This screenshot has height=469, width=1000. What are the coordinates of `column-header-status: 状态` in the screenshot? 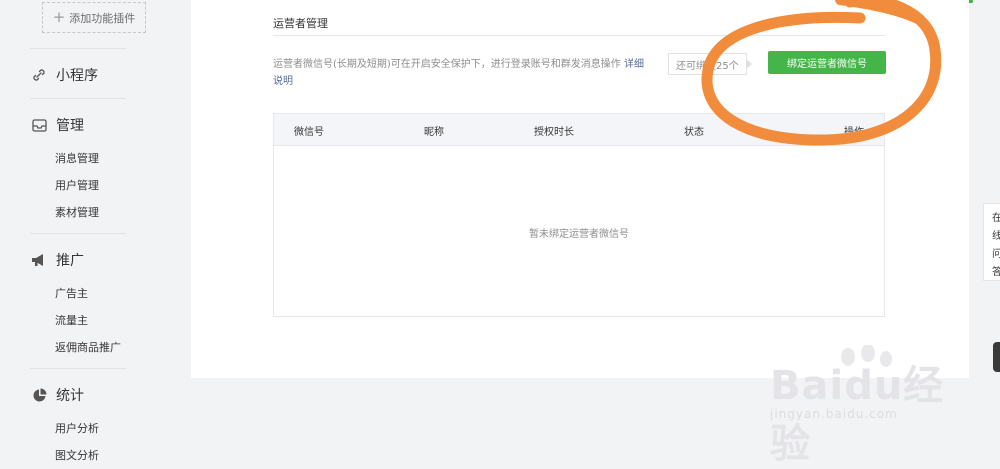 It's located at (694, 132).